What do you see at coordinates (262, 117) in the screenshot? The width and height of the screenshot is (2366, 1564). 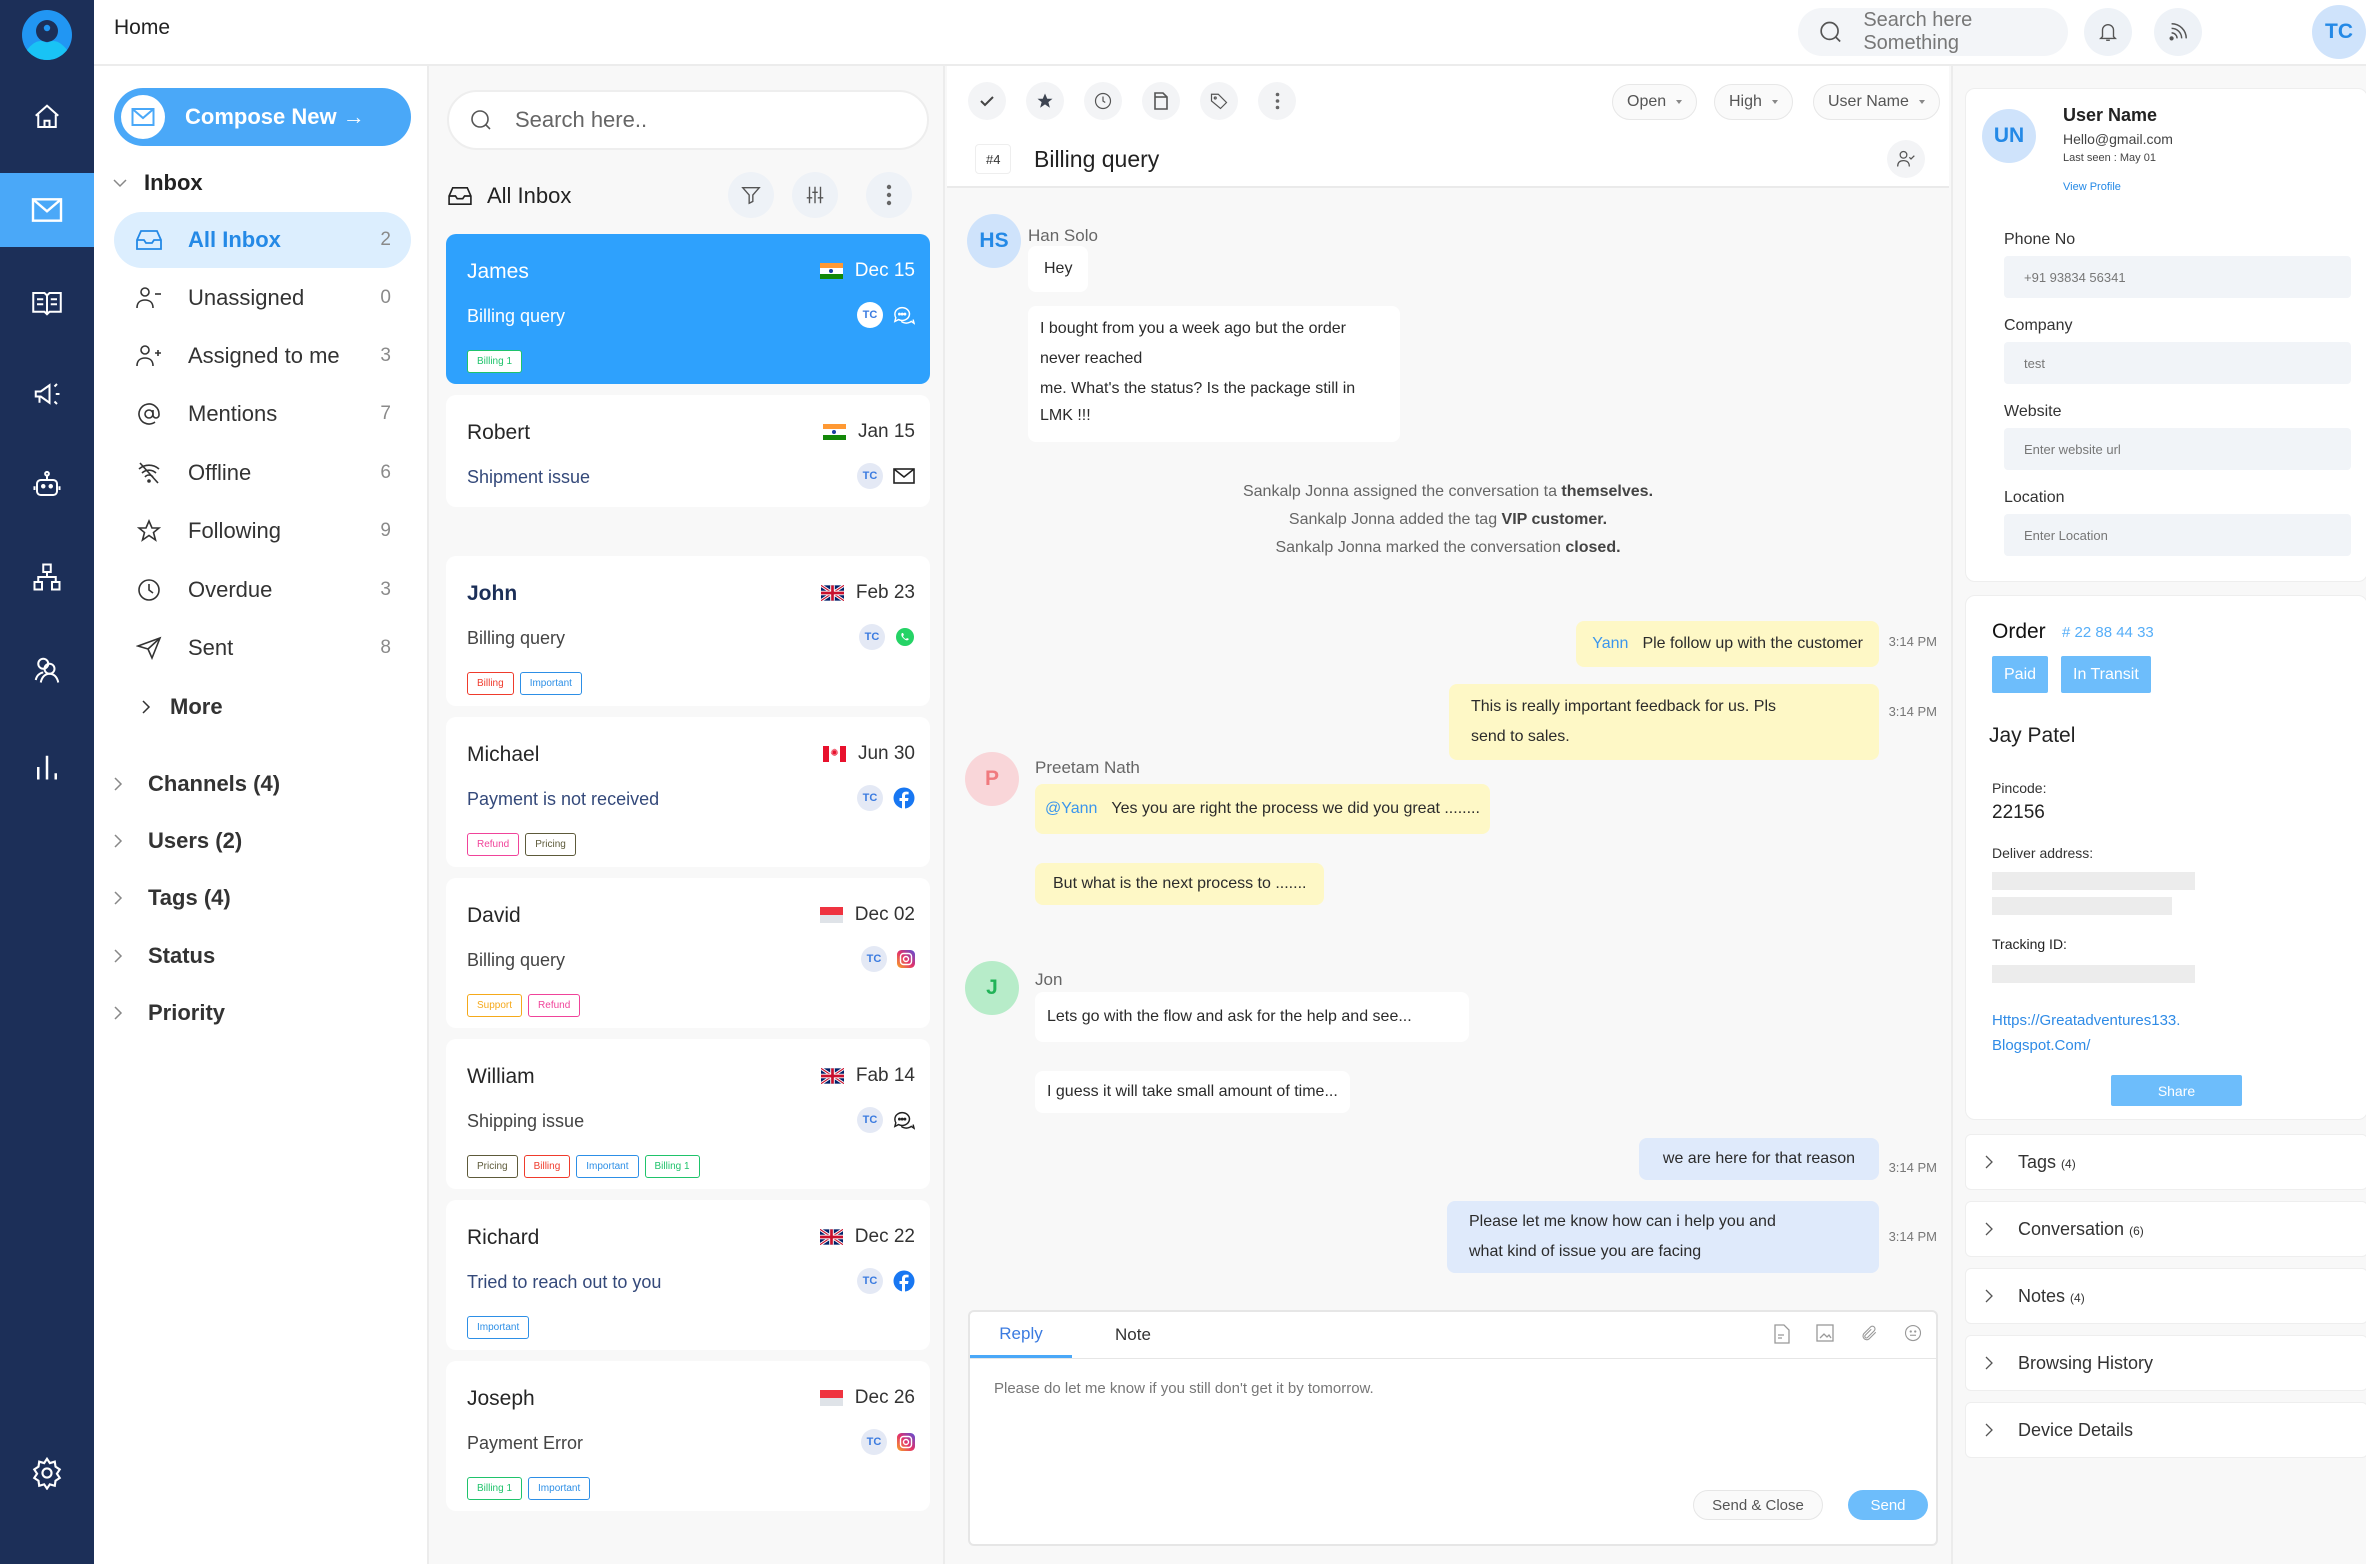 I see `compose-new-button: Compose New →` at bounding box center [262, 117].